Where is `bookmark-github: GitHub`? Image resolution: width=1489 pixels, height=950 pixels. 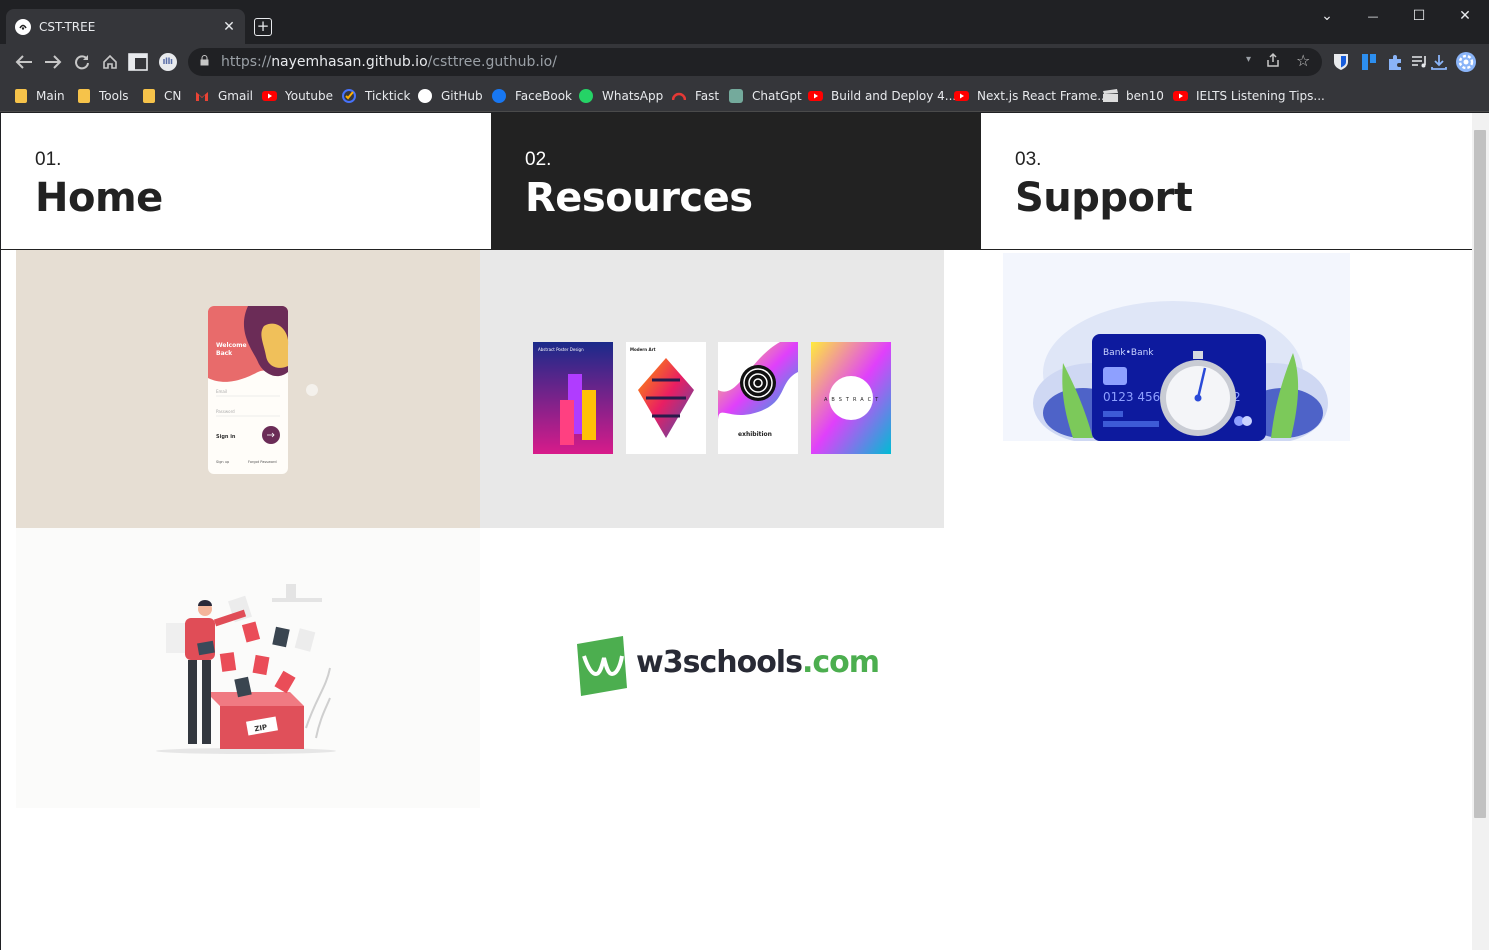 bookmark-github: GitHub is located at coordinates (450, 96).